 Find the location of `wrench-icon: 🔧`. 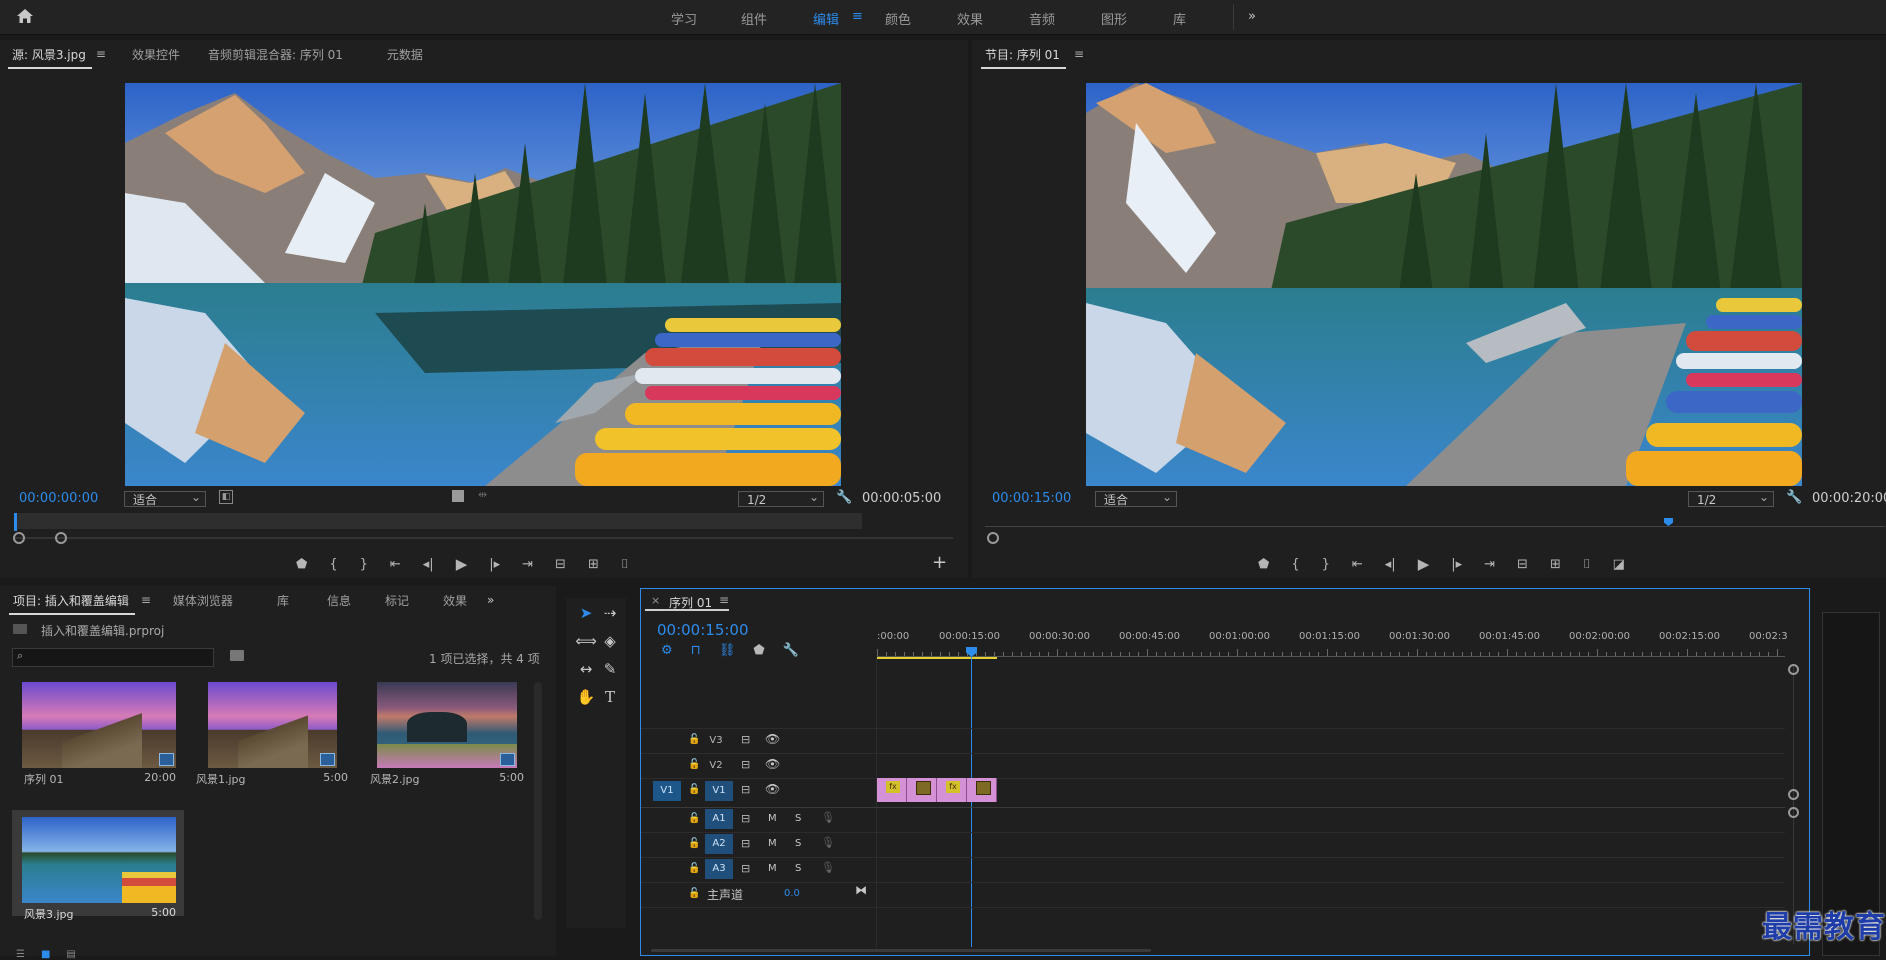

wrench-icon: 🔧 is located at coordinates (1794, 497).